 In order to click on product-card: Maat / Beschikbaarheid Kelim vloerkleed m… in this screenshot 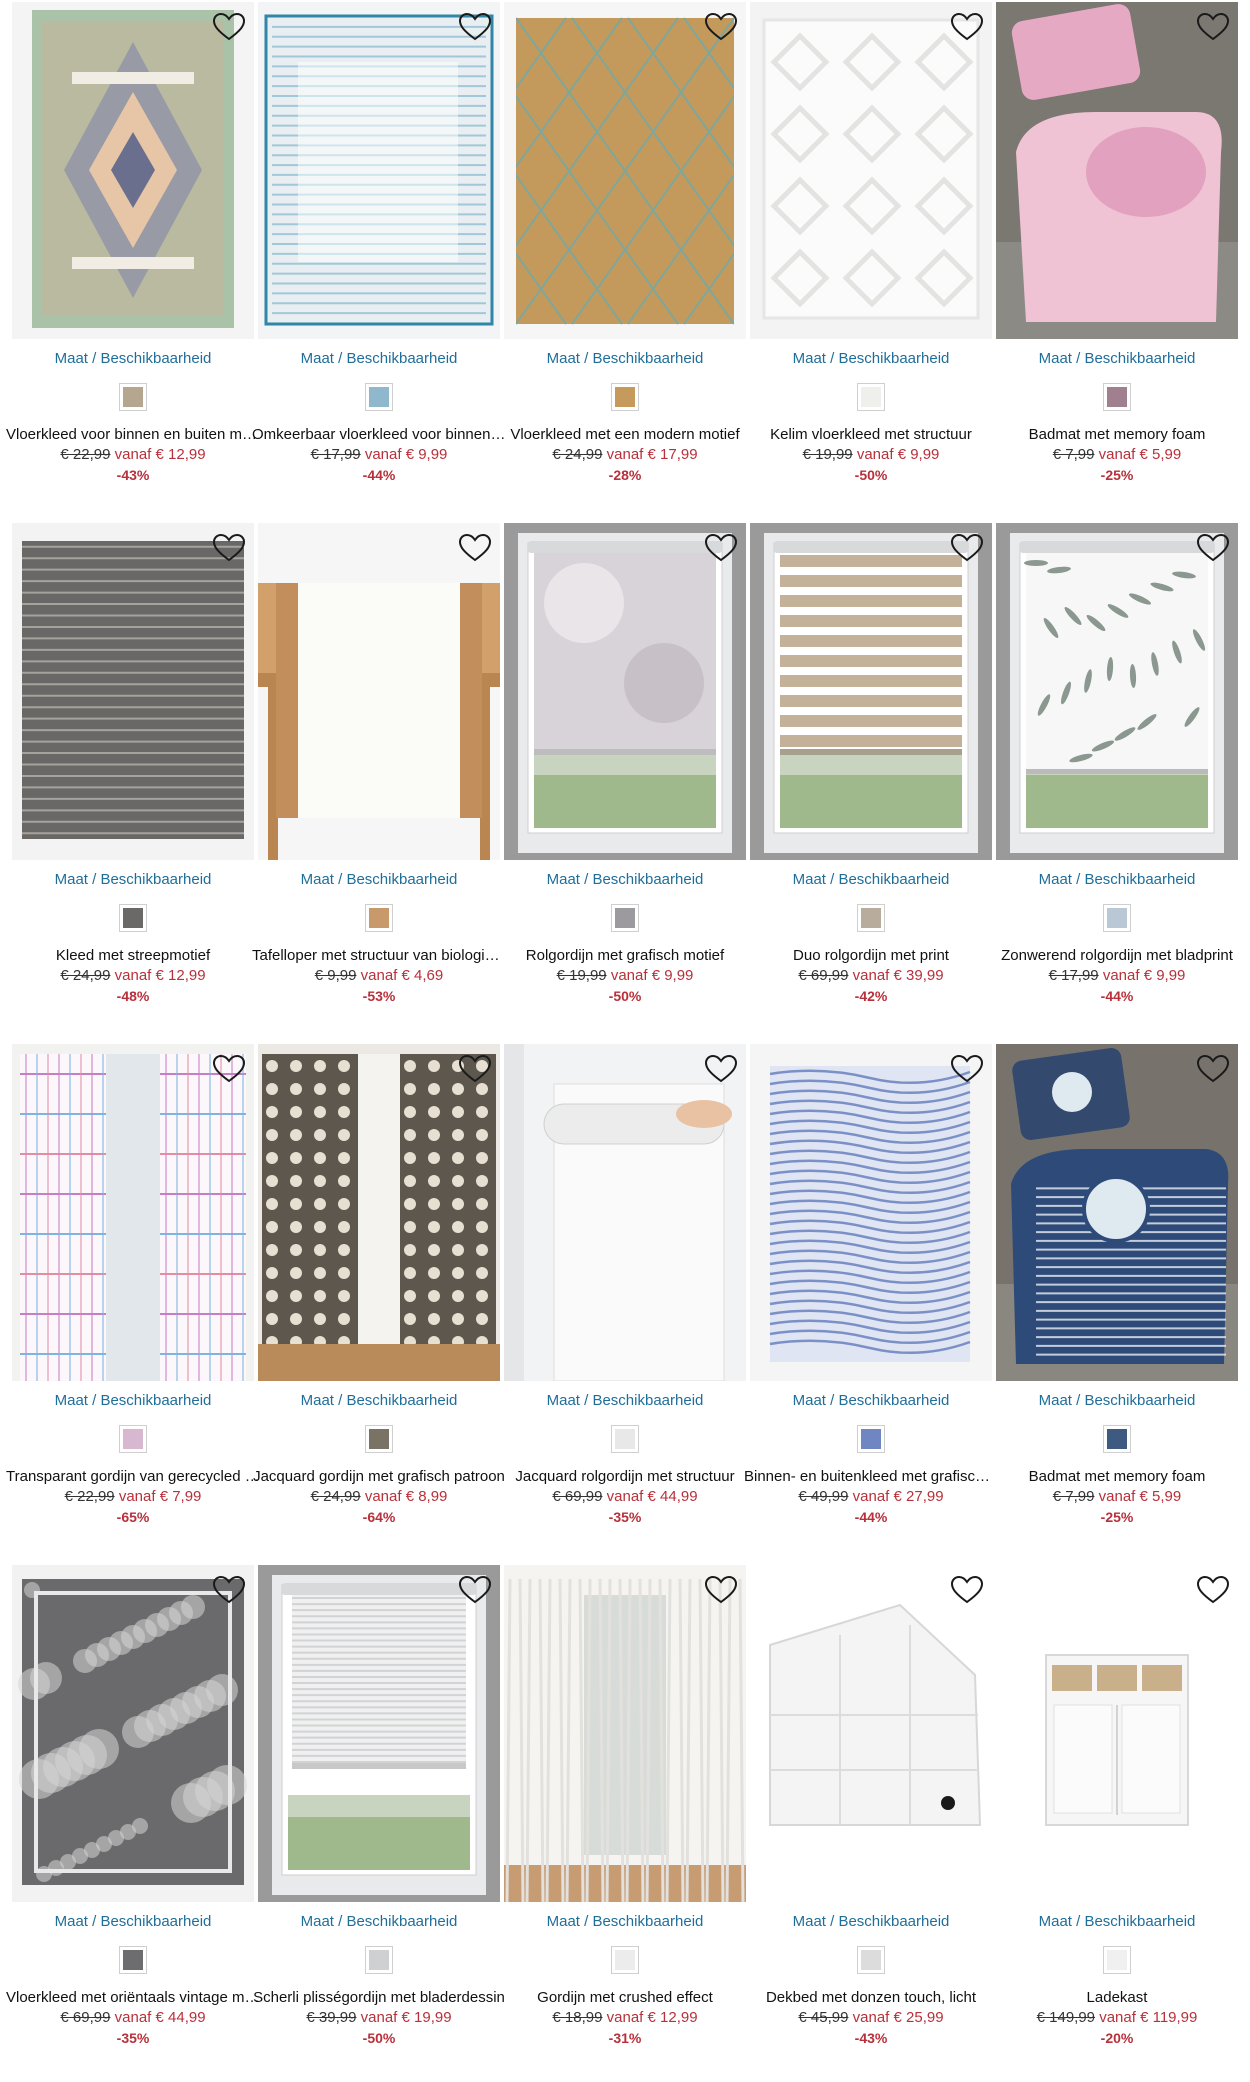, I will do `click(873, 252)`.